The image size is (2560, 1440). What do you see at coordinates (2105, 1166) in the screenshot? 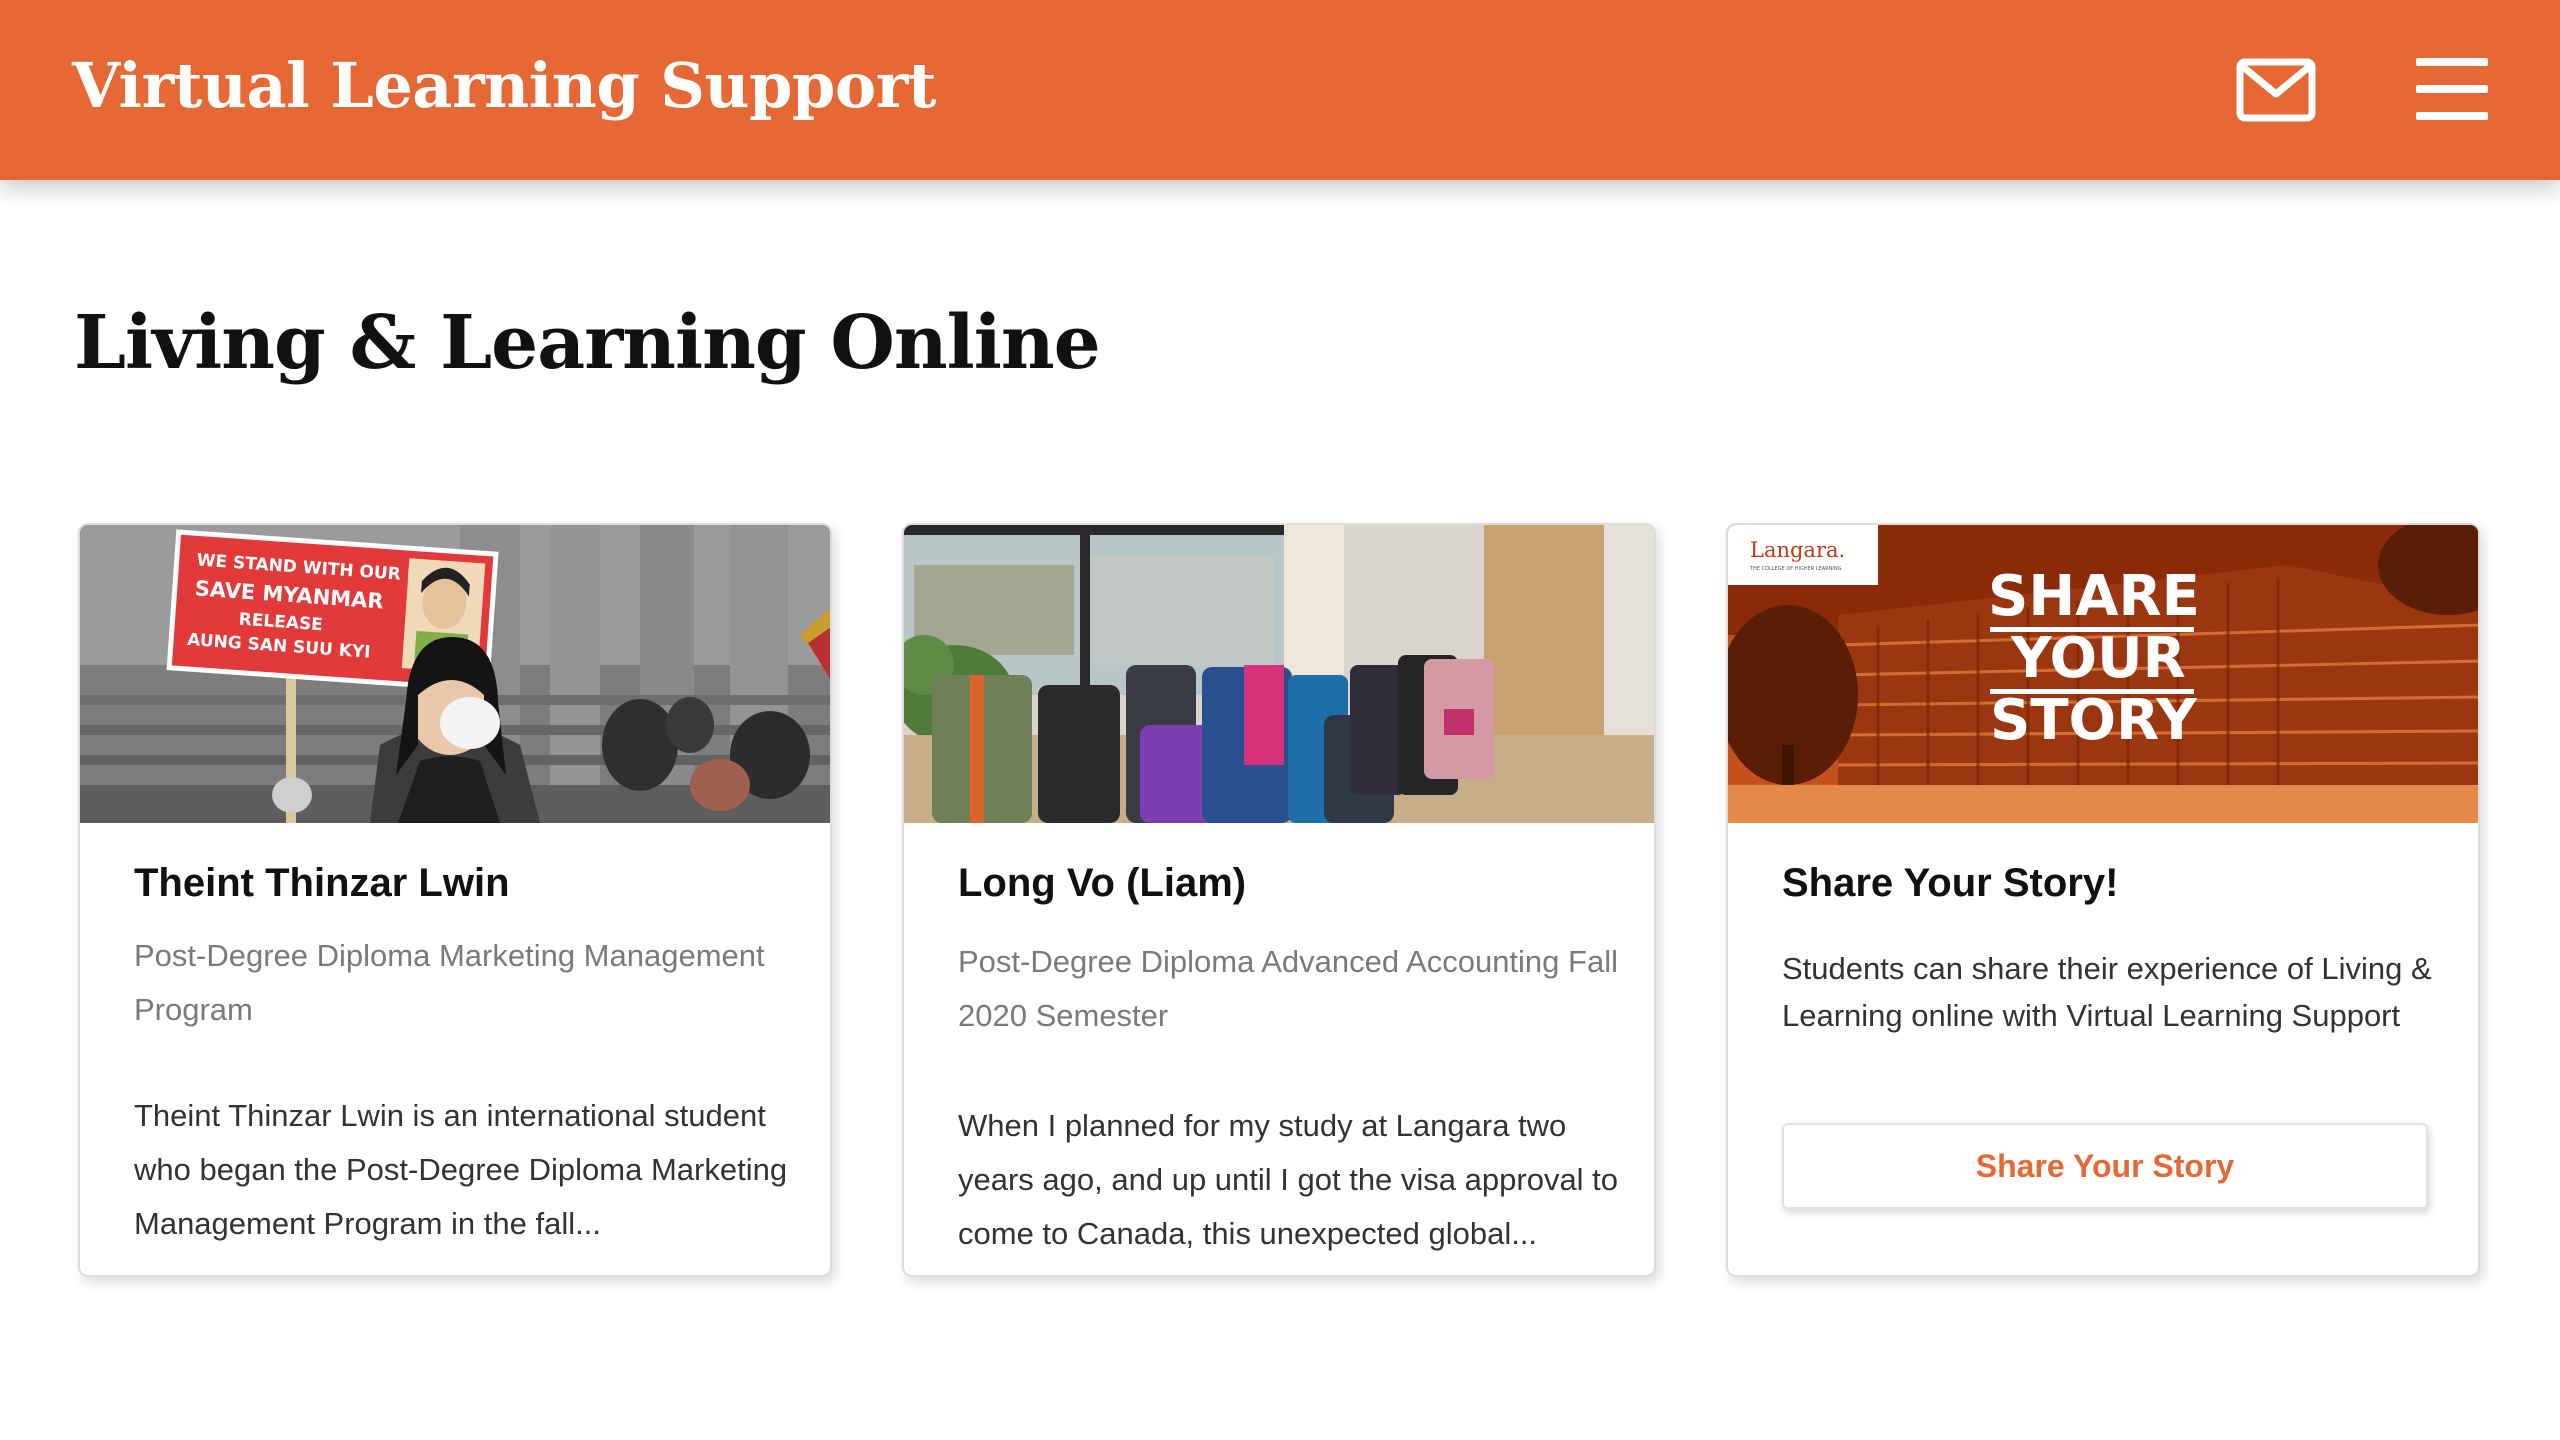
I see `share-your-story-button: Share Your Story` at bounding box center [2105, 1166].